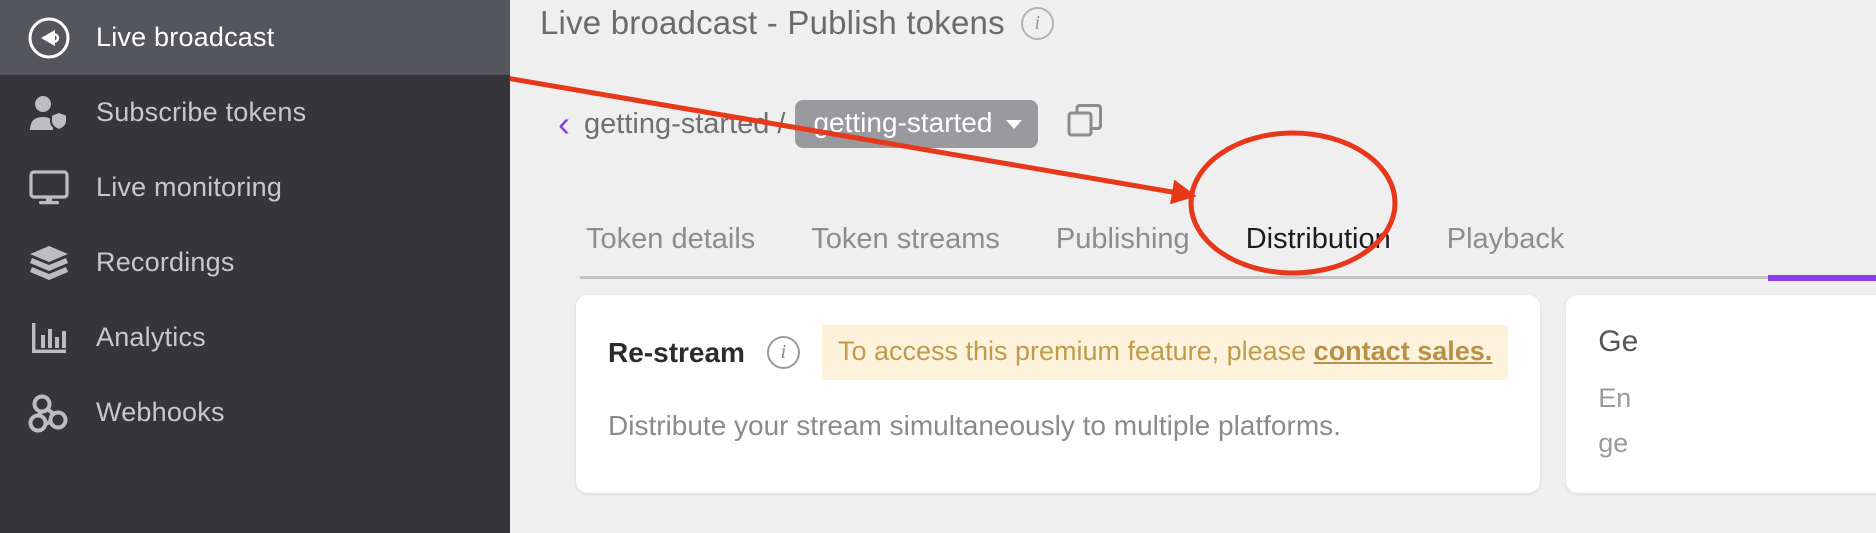 This screenshot has height=533, width=1876. Describe the element at coordinates (49, 413) in the screenshot. I see `webhook-icon` at that location.